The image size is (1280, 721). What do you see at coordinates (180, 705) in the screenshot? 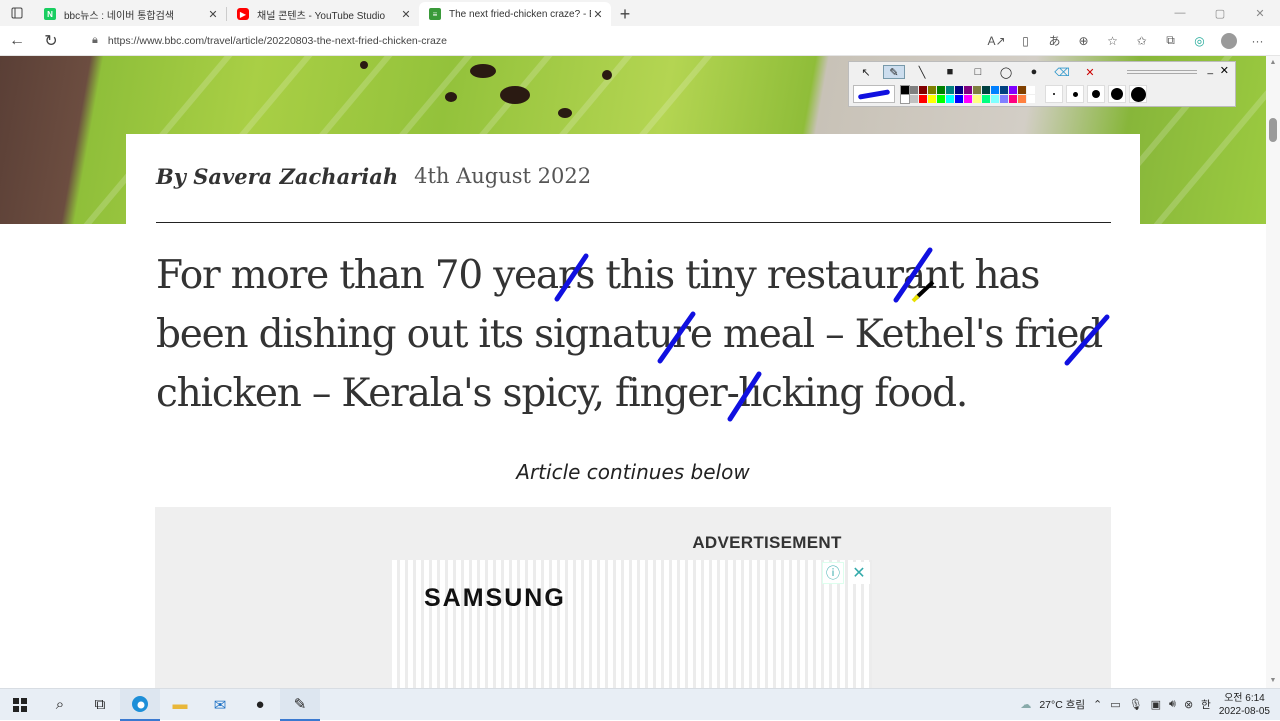
I see `file-explorer-button: ▬` at bounding box center [180, 705].